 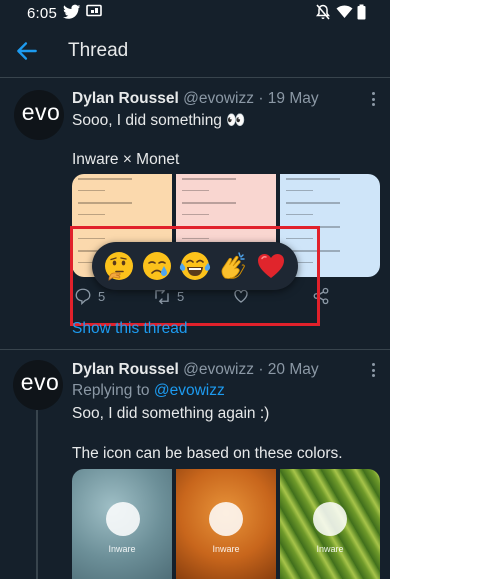 What do you see at coordinates (189, 390) in the screenshot?
I see `replying-to-handle: @evowizz` at bounding box center [189, 390].